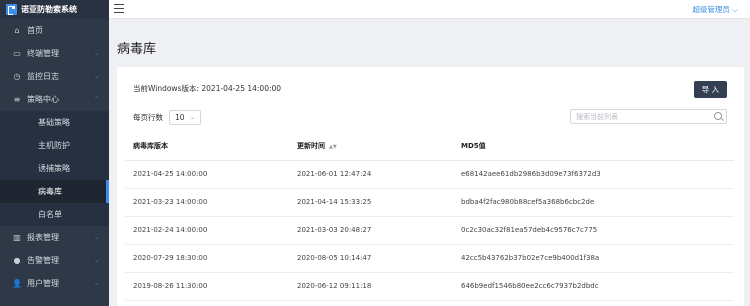 The width and height of the screenshot is (750, 306). I want to click on cell-updated: 2020-06-12 09:11:18, so click(371, 286).